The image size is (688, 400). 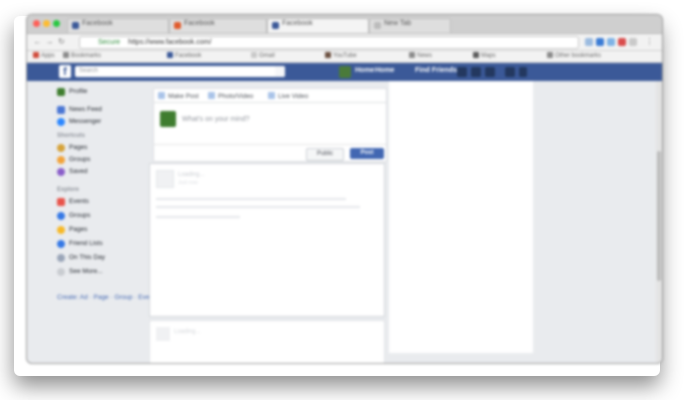 What do you see at coordinates (267, 240) in the screenshot?
I see `feed-story: Loading... Just now` at bounding box center [267, 240].